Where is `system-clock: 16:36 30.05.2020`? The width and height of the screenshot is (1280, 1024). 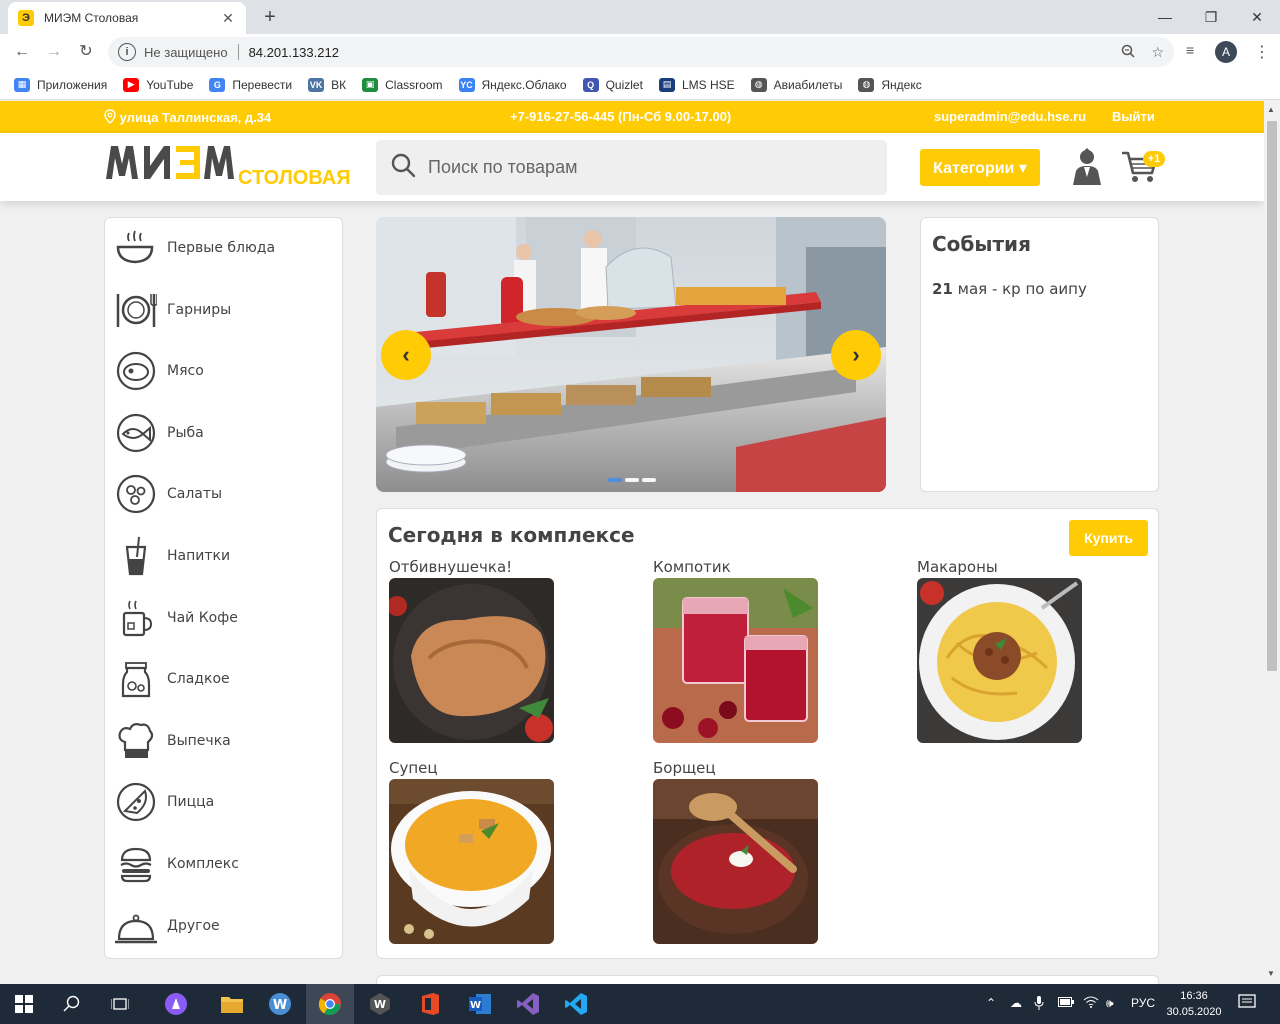
system-clock: 16:36 30.05.2020 is located at coordinates (1194, 1004).